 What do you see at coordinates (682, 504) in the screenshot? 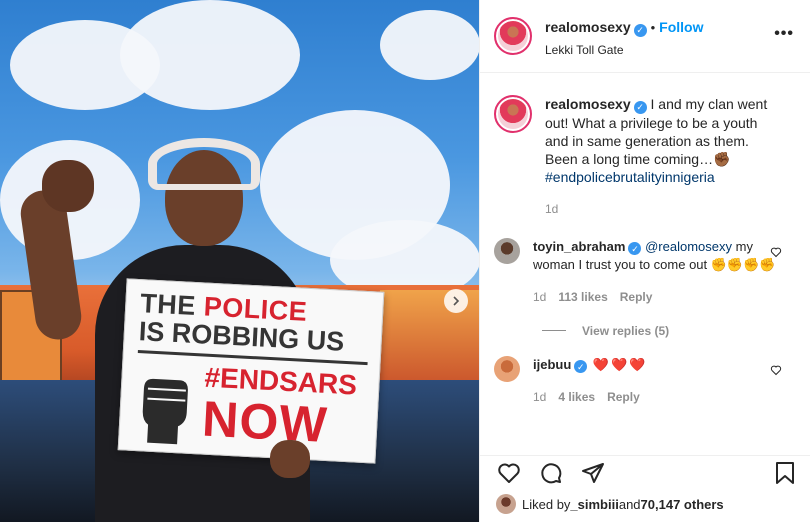
I see `likes-count: 70,147 others` at bounding box center [682, 504].